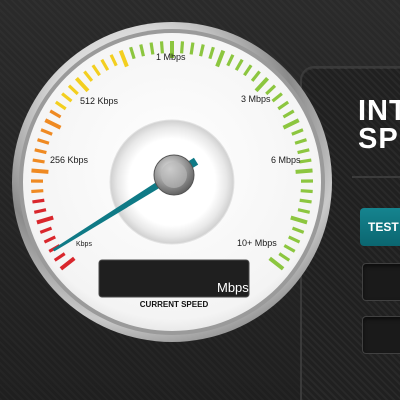 The height and width of the screenshot is (400, 400). I want to click on gauge-hub-cap, so click(174, 175).